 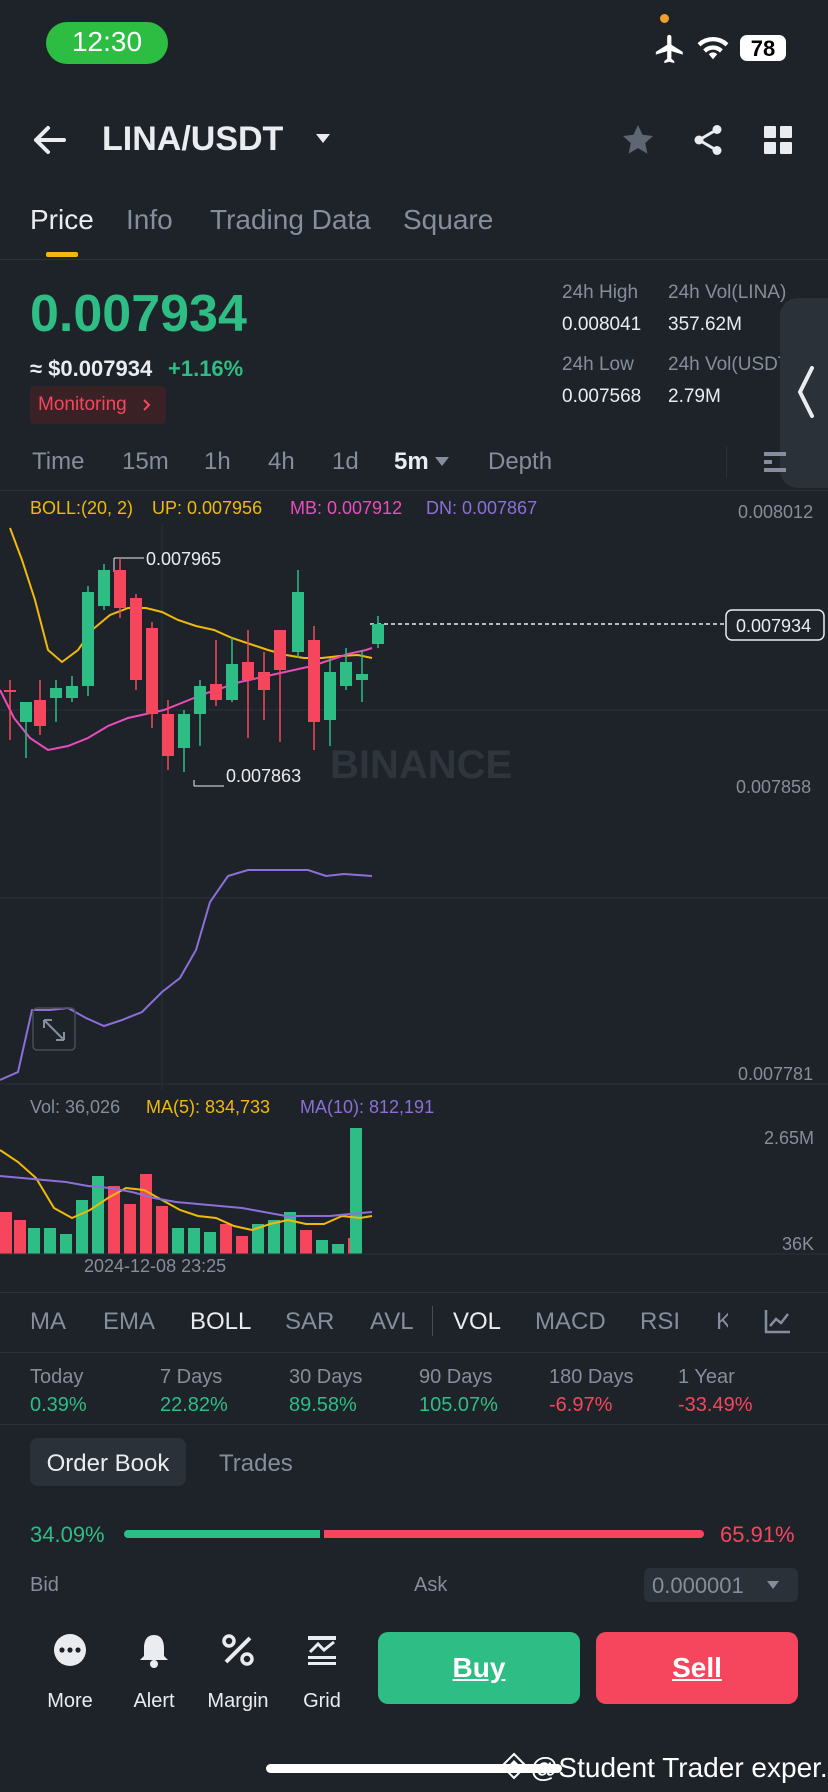 I want to click on price-change: +1.16%, so click(x=206, y=368).